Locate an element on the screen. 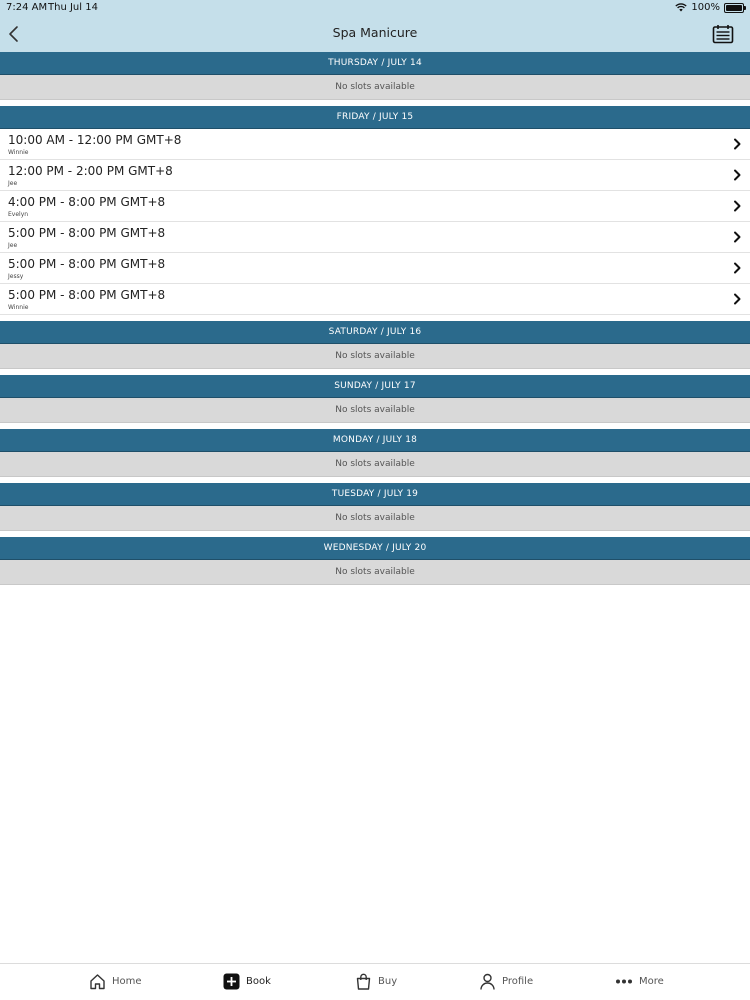  day-section: SATURDAY / JULY 16 No slots available is located at coordinates (375, 345).